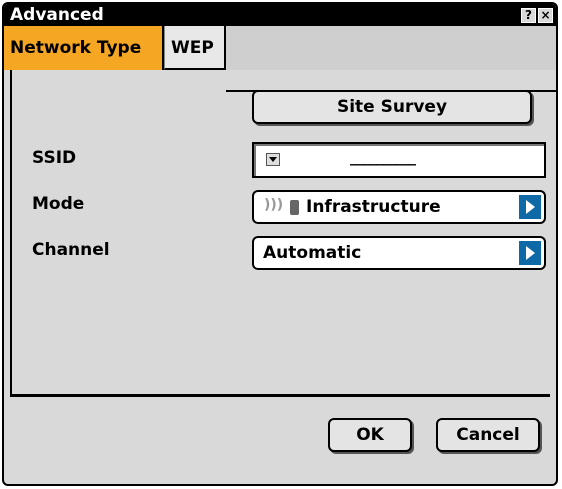  I want to click on ssid-value: __________, so click(383, 157).